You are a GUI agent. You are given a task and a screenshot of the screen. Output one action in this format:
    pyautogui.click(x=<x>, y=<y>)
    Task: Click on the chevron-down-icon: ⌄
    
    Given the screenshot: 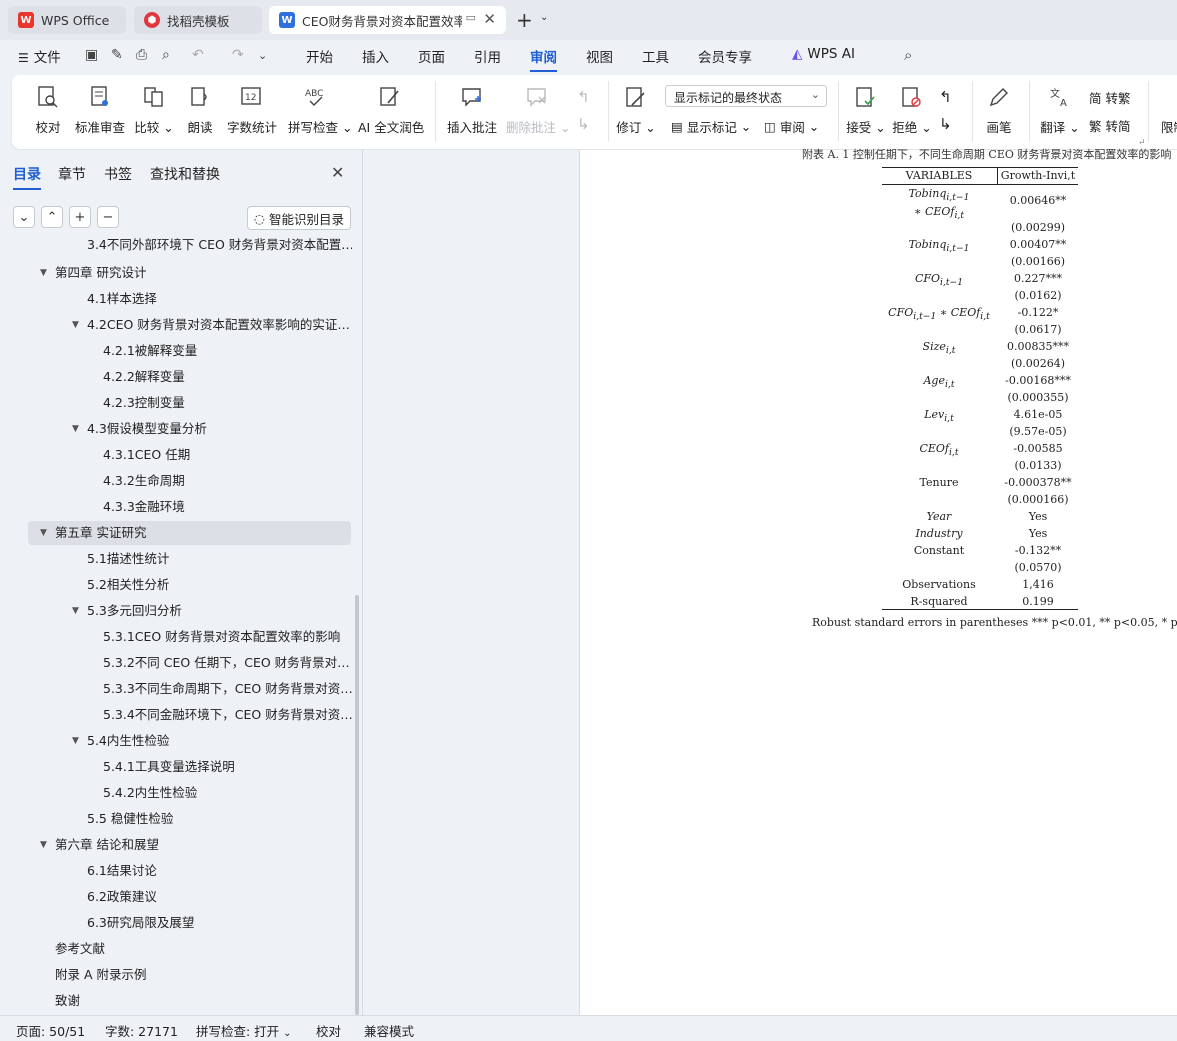 What is the action you would take?
    pyautogui.click(x=544, y=17)
    